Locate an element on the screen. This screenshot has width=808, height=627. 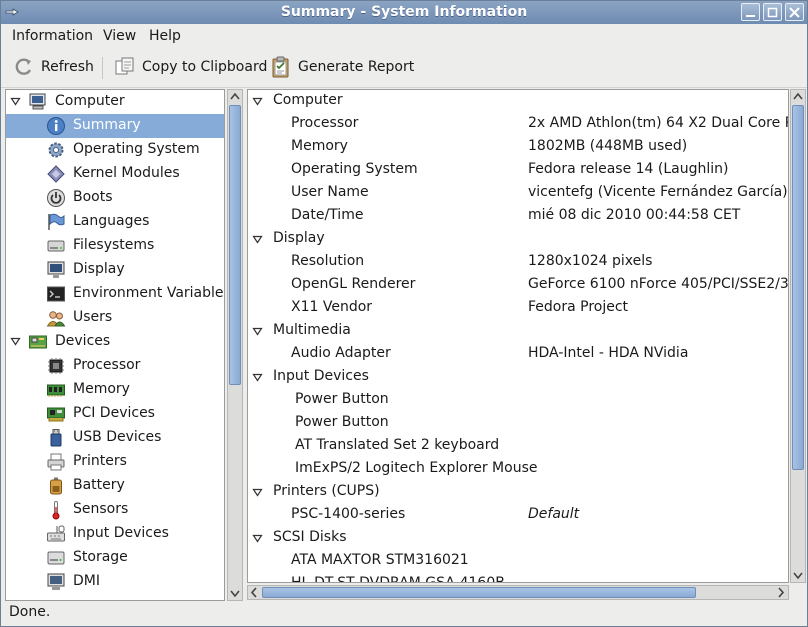
sidebar-item-computer: Computer is located at coordinates (115, 102).